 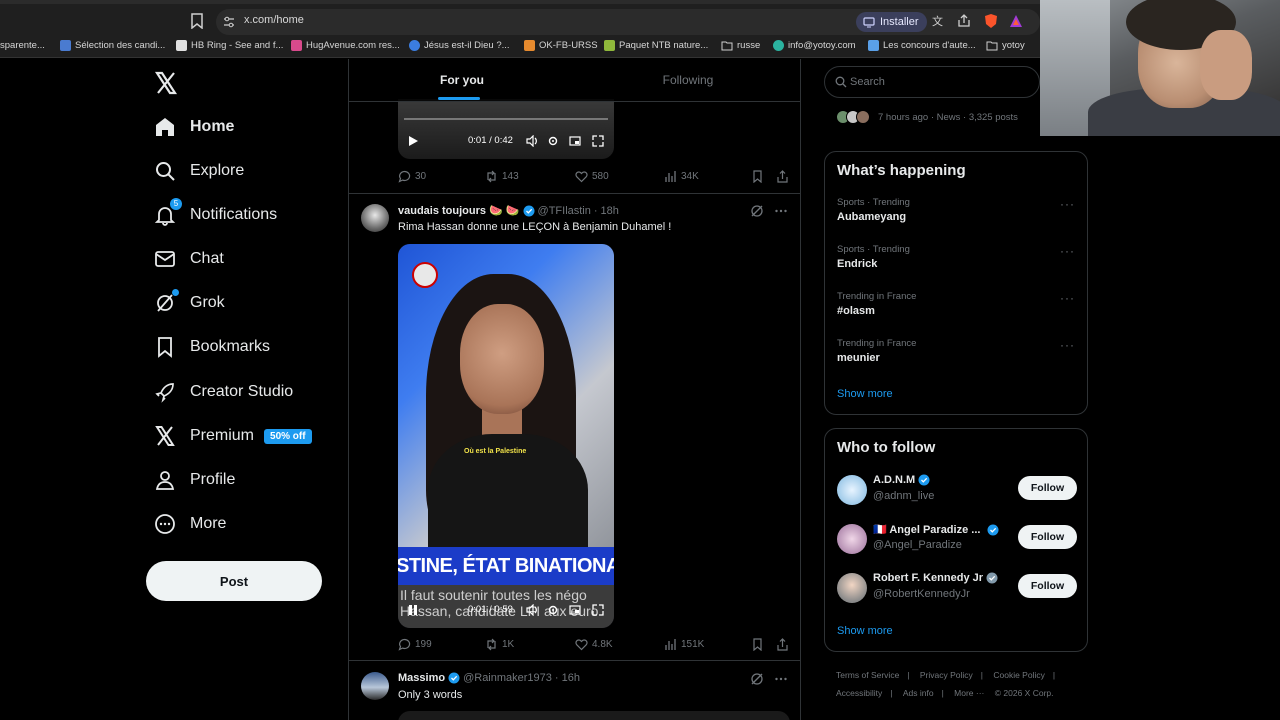 I want to click on follow-suggestion: A.D.N.M @adnm_live Follow, so click(x=957, y=490).